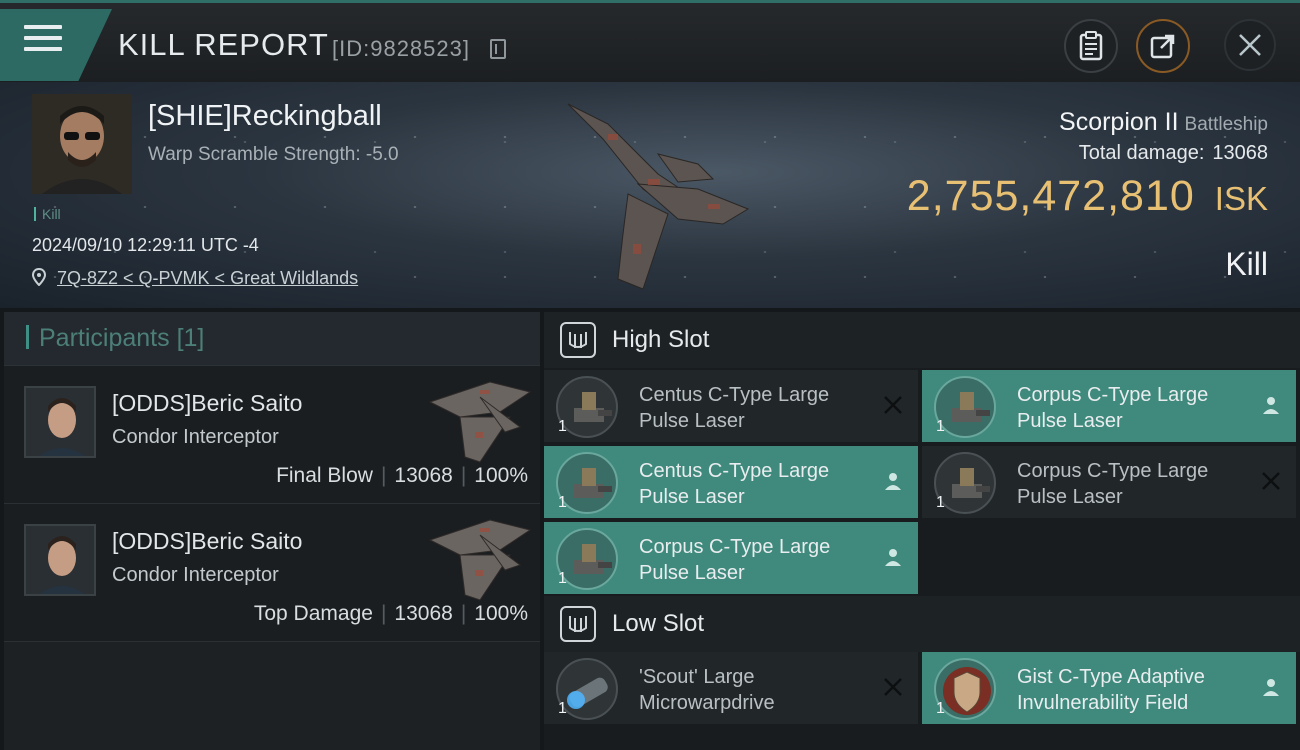  I want to click on ship-name-line: Scorpion II Battleship, so click(1163, 122).